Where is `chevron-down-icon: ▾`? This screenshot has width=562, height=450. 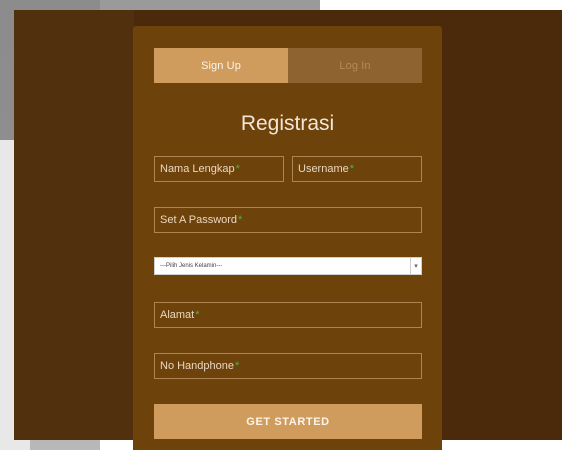
chevron-down-icon: ▾ is located at coordinates (415, 266).